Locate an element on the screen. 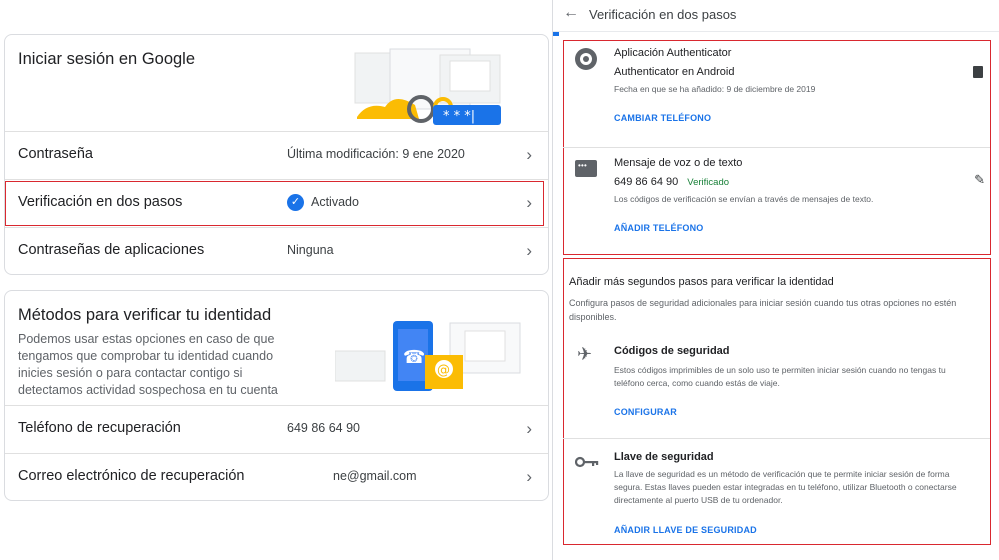  signin-illustration: * * *| is located at coordinates (427, 86).